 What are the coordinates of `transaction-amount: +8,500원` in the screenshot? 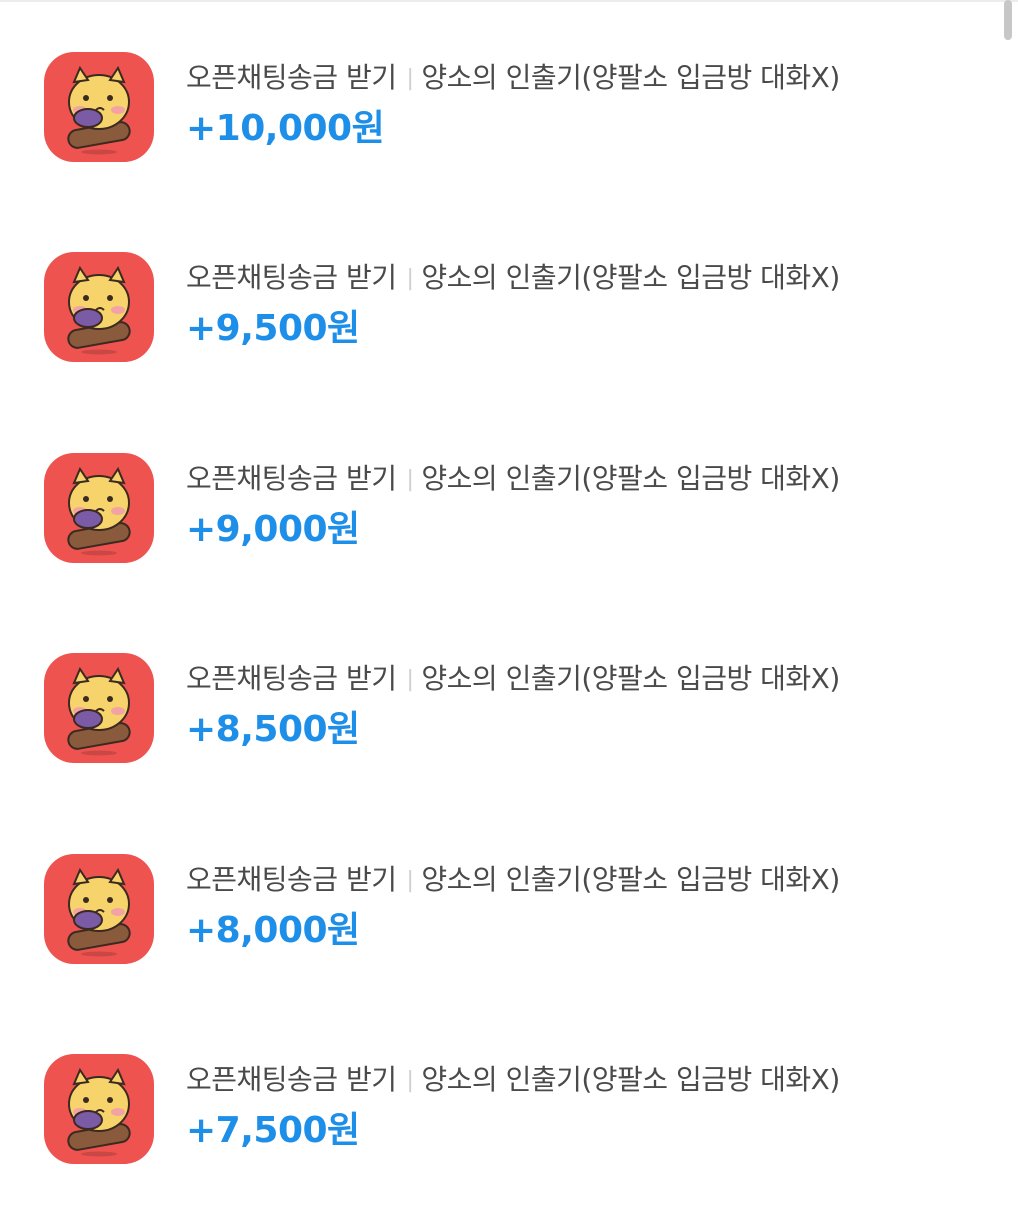 It's located at (273, 729).